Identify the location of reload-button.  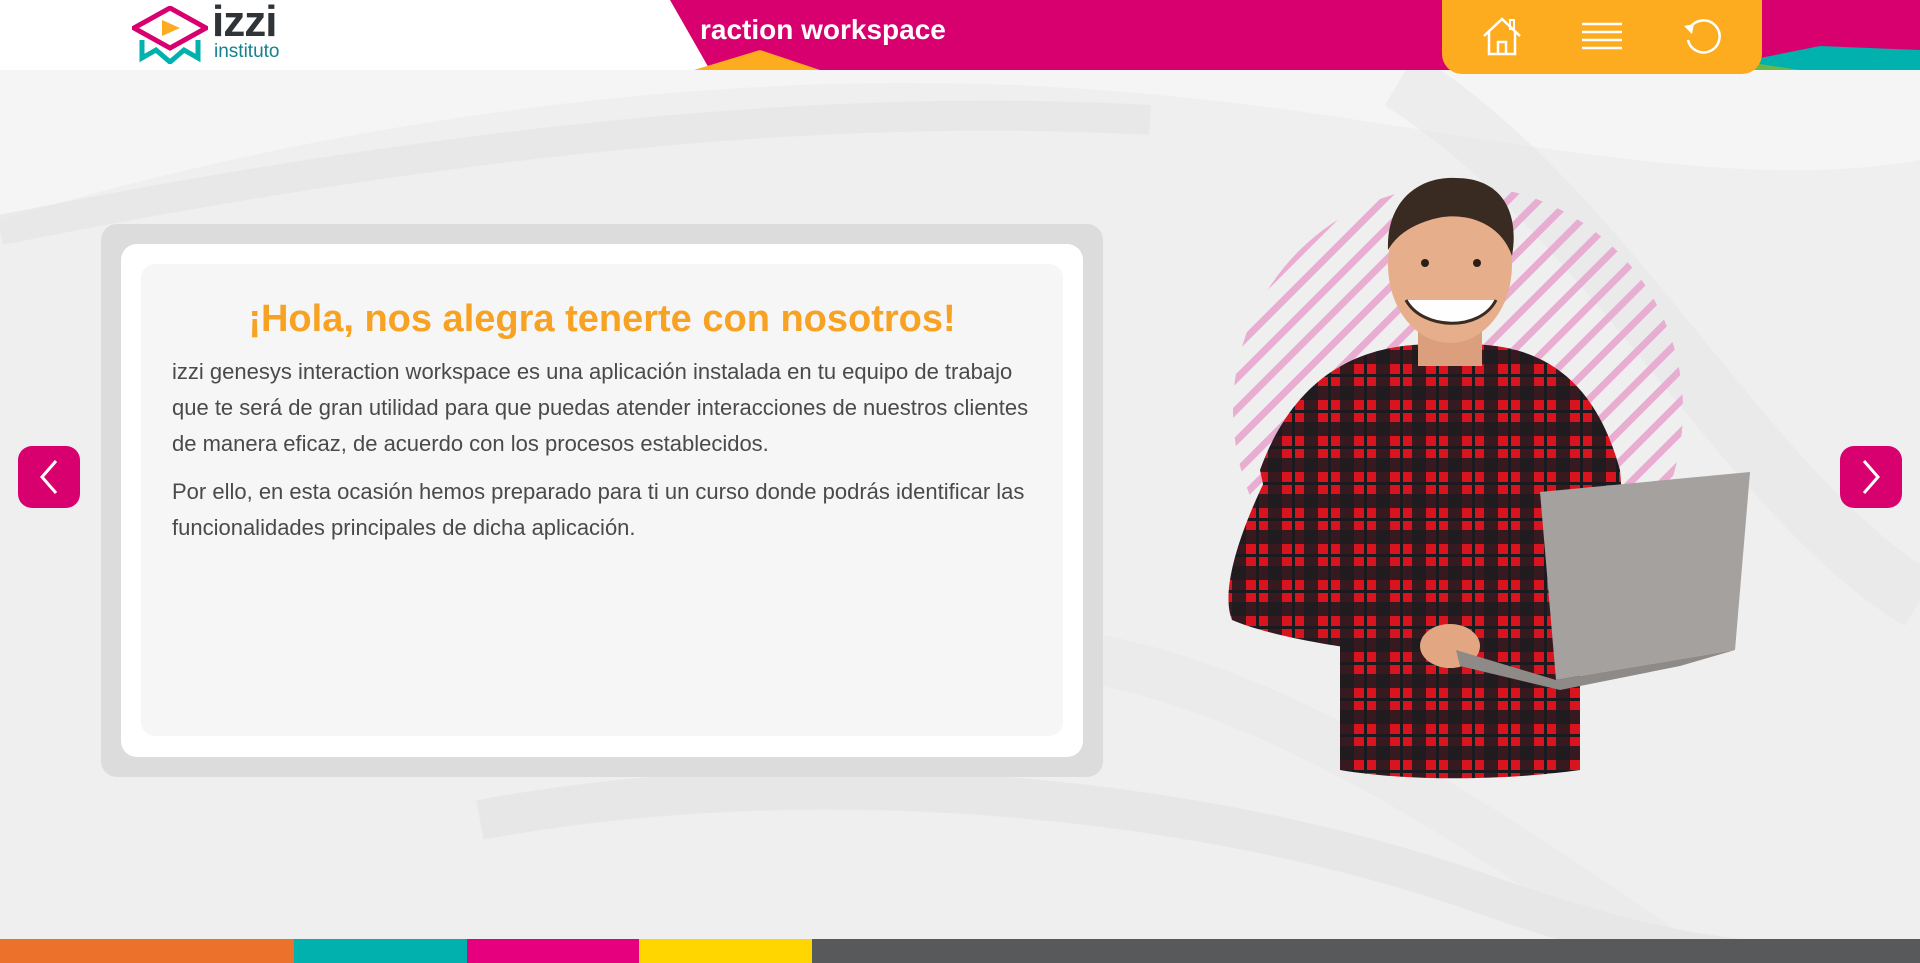
(1702, 36).